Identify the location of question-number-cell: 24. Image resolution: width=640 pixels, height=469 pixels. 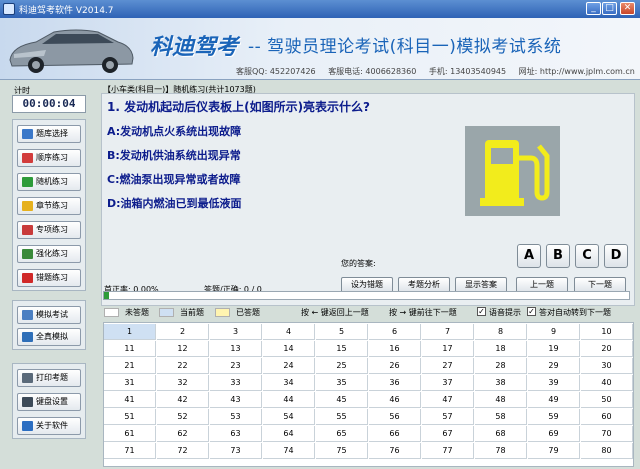
(289, 366).